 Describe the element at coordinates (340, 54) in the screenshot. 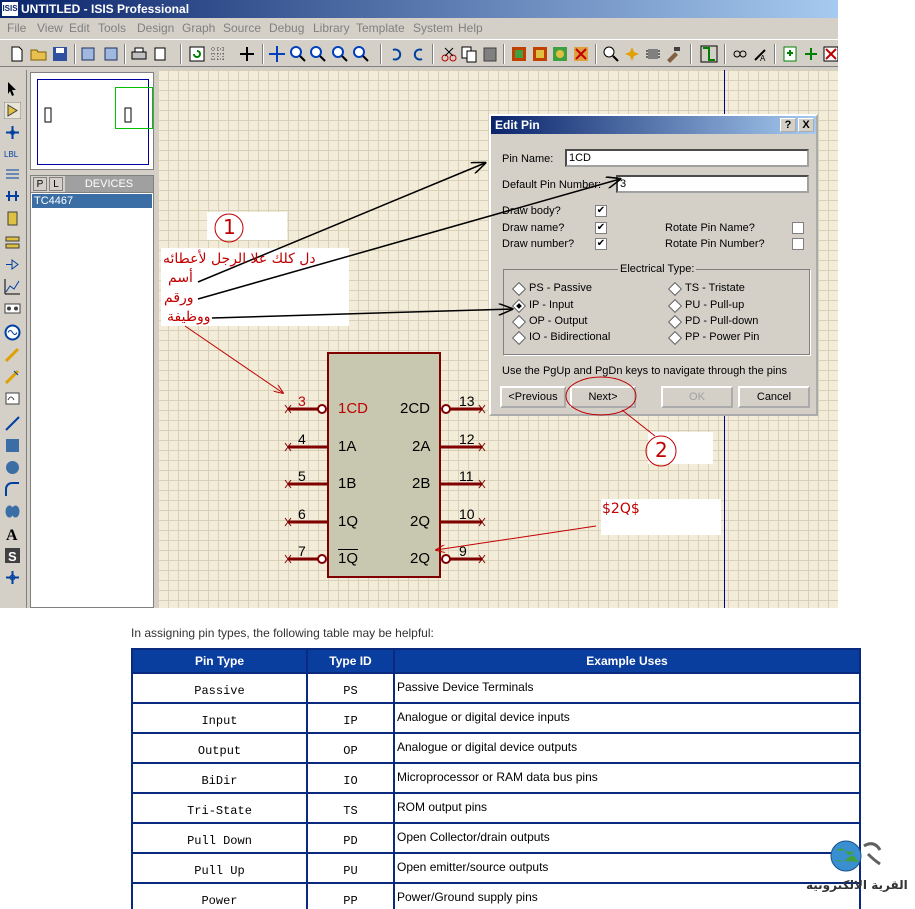

I see `zoom-all-icon` at that location.